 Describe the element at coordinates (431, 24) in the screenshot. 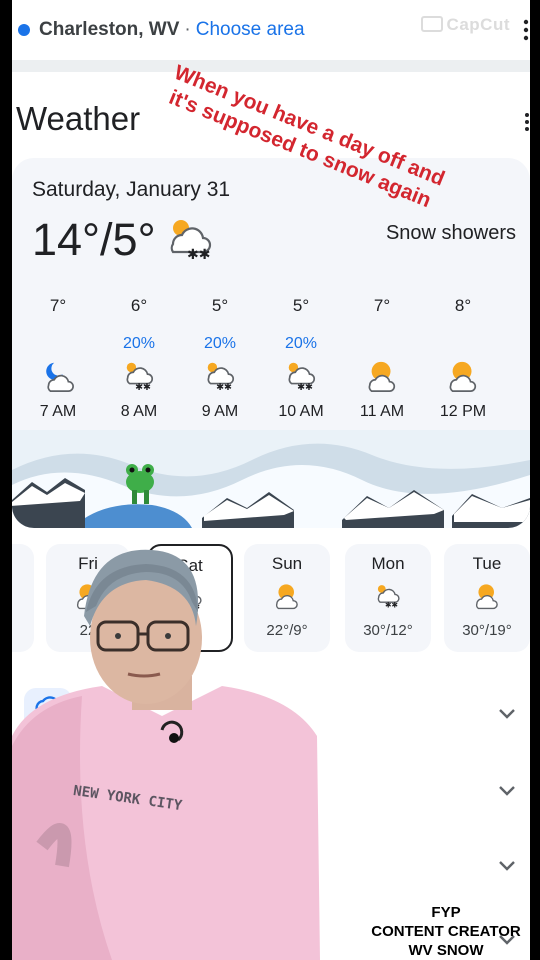

I see `capcut-logo-icon` at that location.